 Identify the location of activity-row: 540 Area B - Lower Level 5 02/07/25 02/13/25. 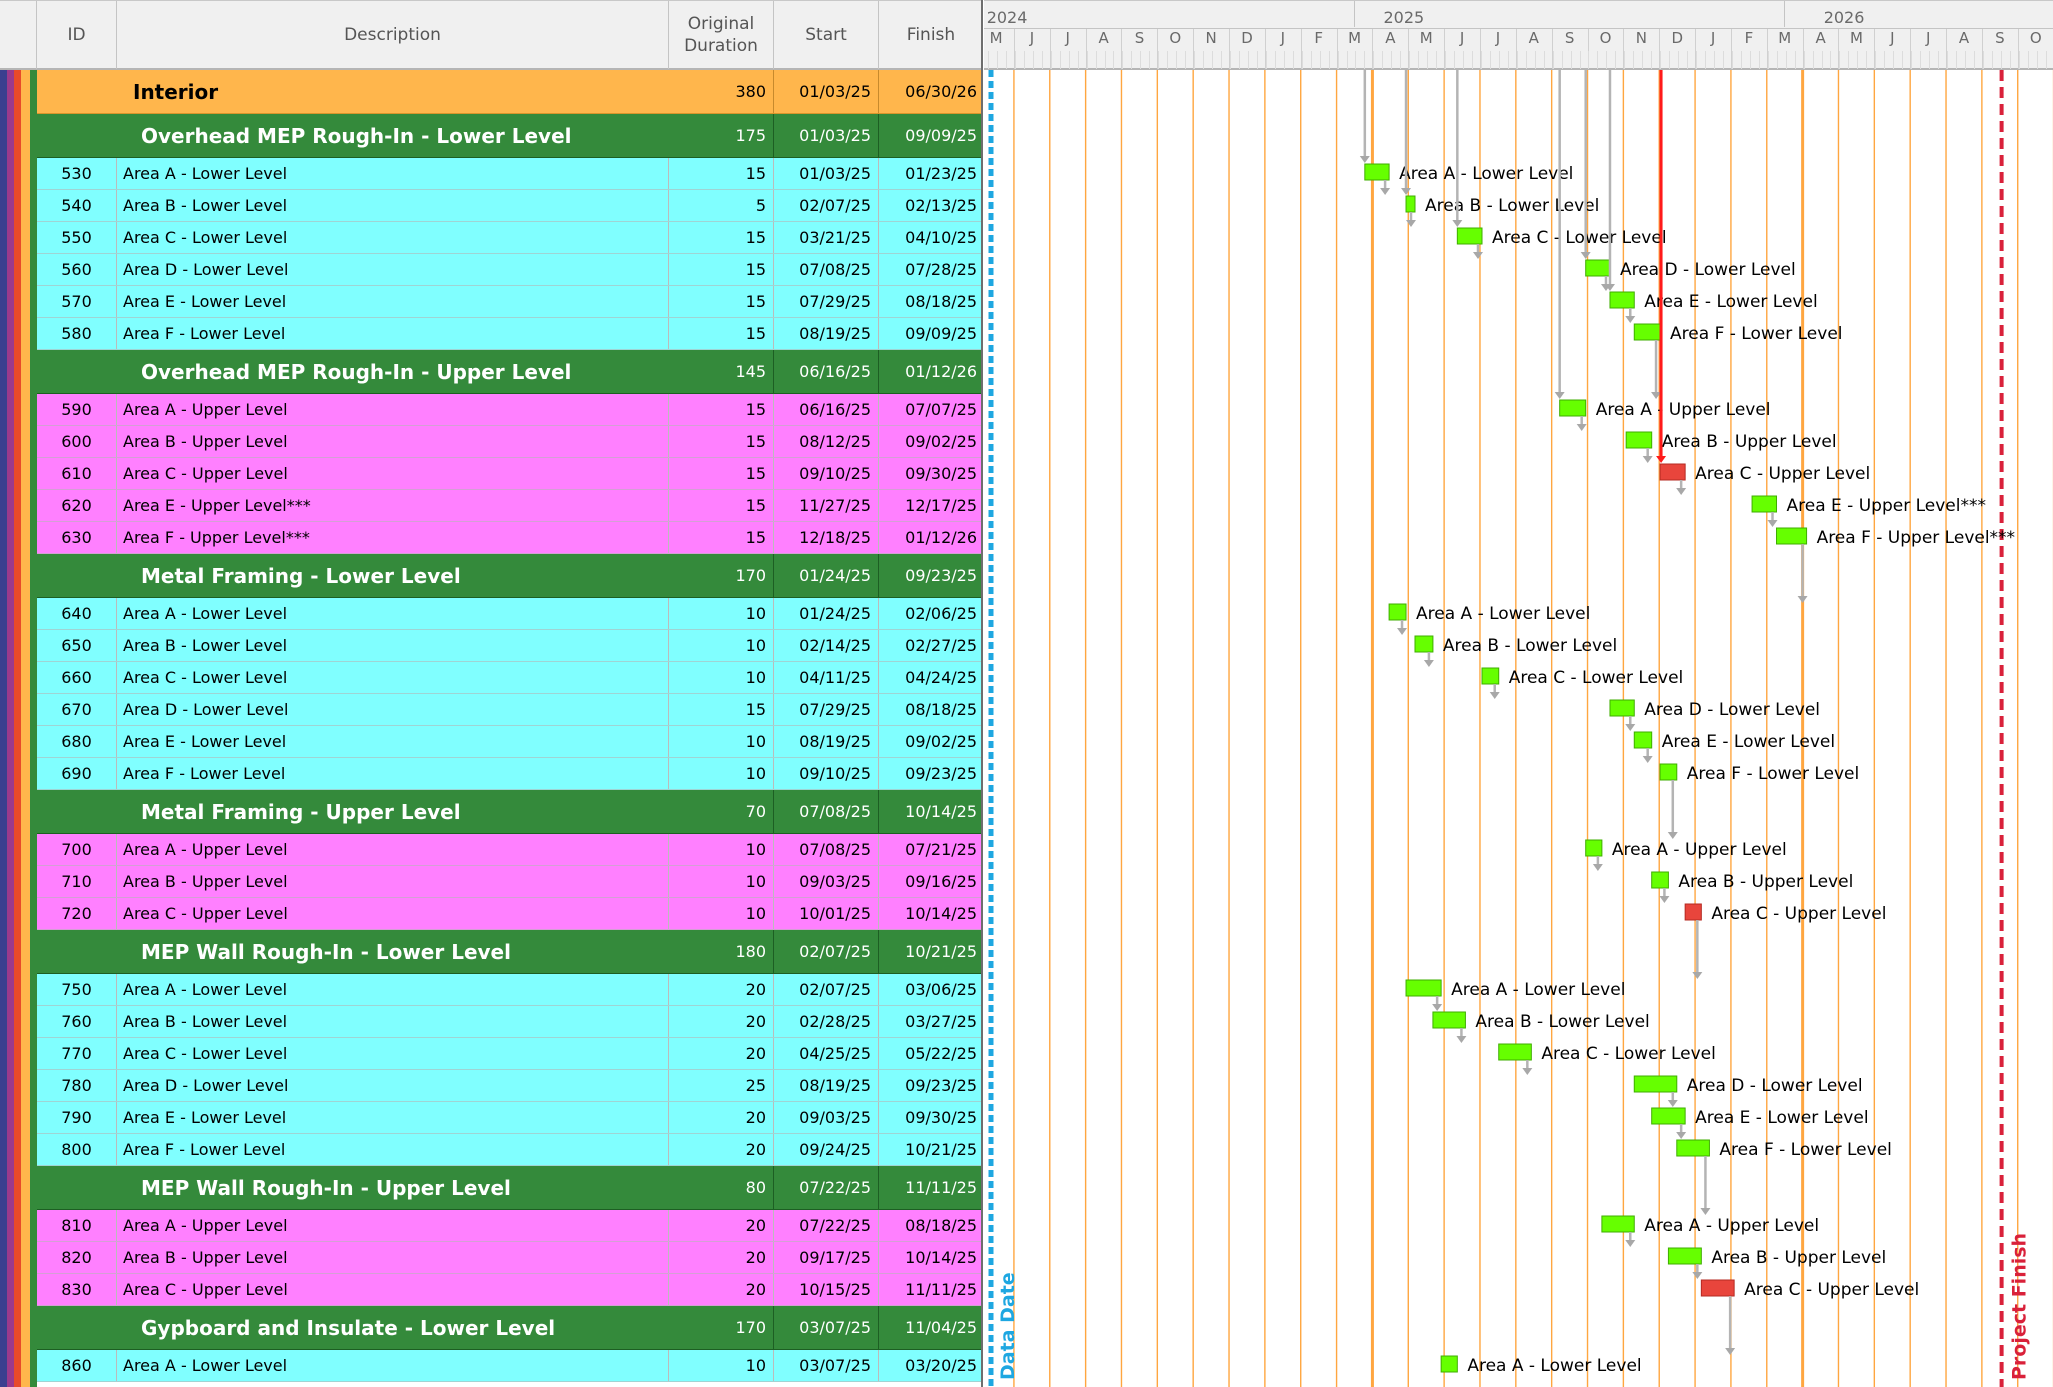
(510, 206).